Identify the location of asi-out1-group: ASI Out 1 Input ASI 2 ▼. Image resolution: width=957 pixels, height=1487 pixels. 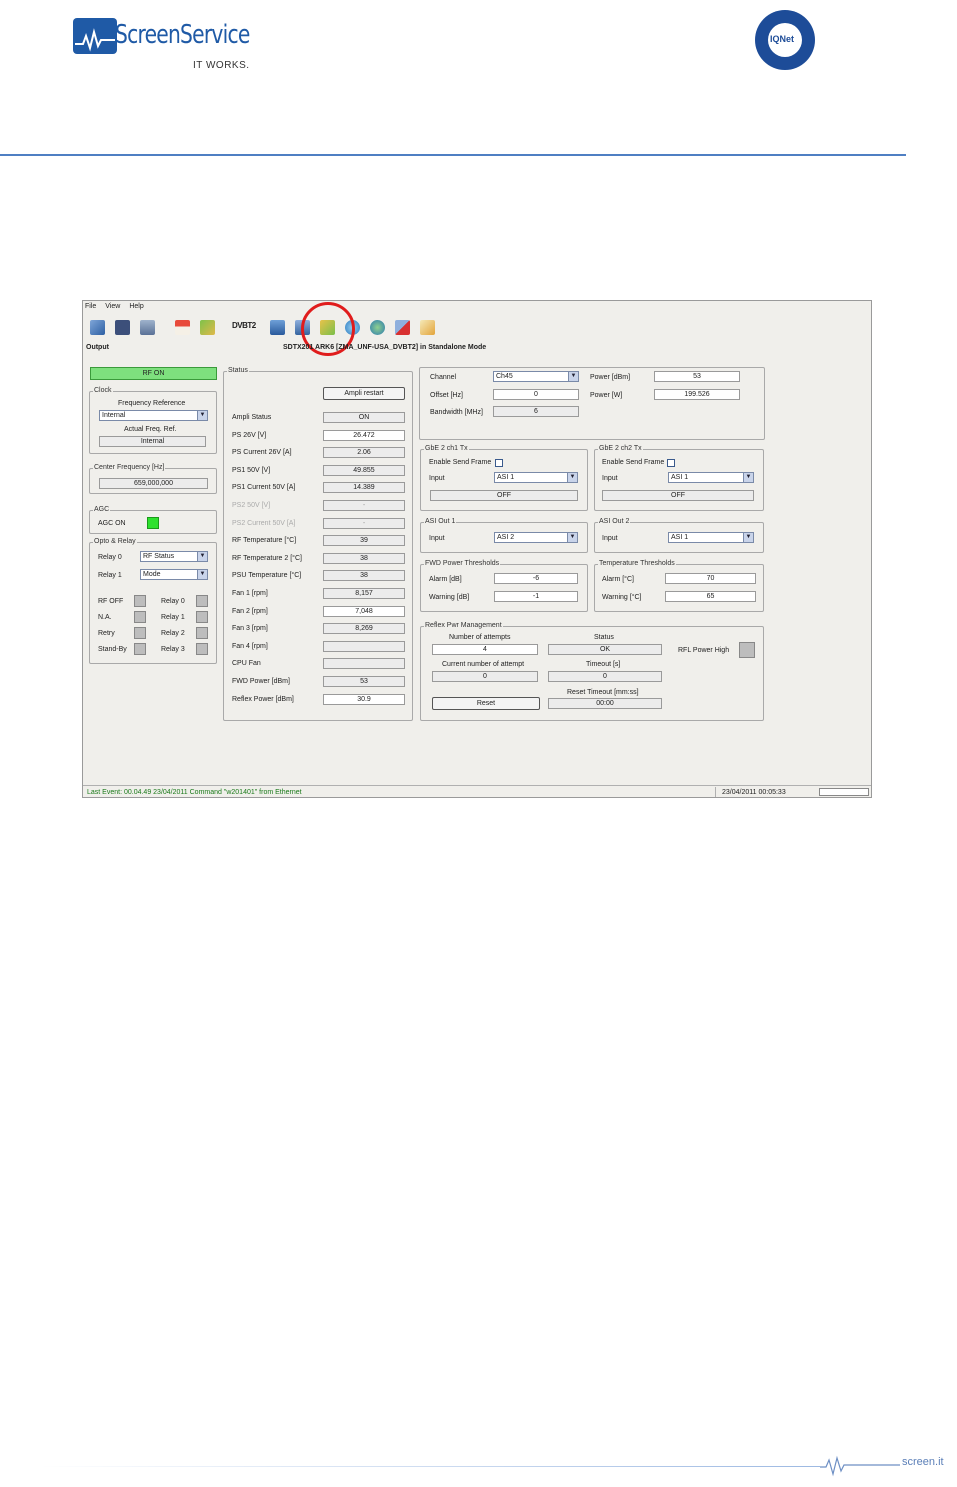
(504, 535).